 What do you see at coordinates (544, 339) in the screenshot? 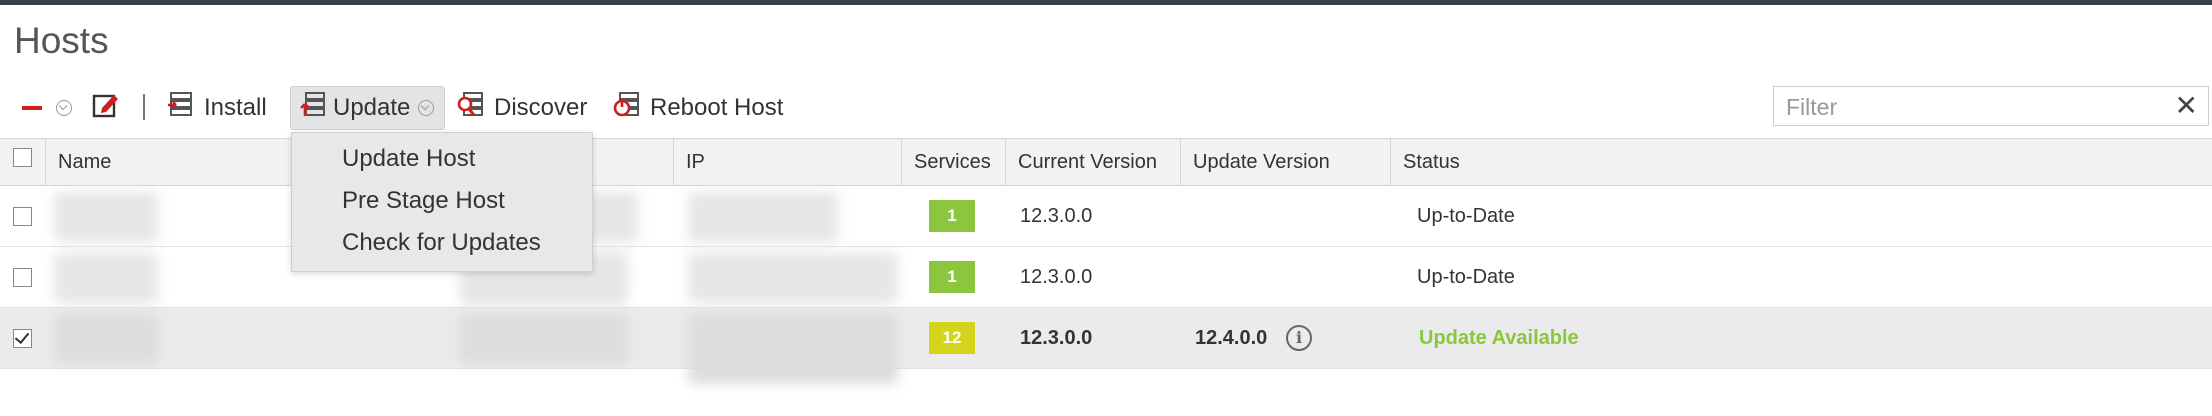
I see `redacted-field` at bounding box center [544, 339].